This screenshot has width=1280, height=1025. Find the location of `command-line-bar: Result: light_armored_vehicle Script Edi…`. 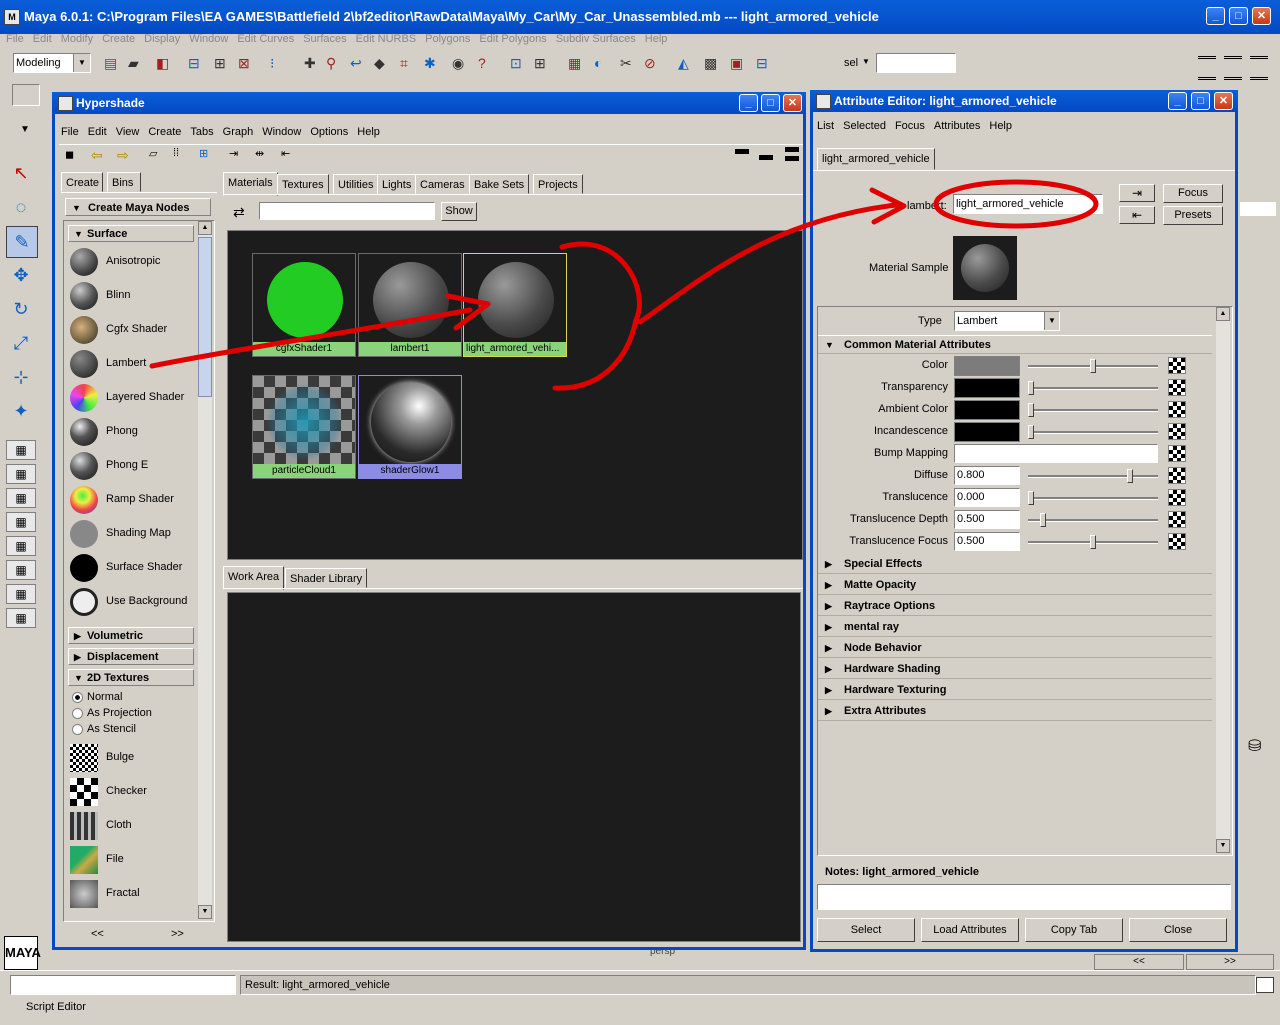

command-line-bar: Result: light_armored_vehicle Script Edi… is located at coordinates (640, 997).